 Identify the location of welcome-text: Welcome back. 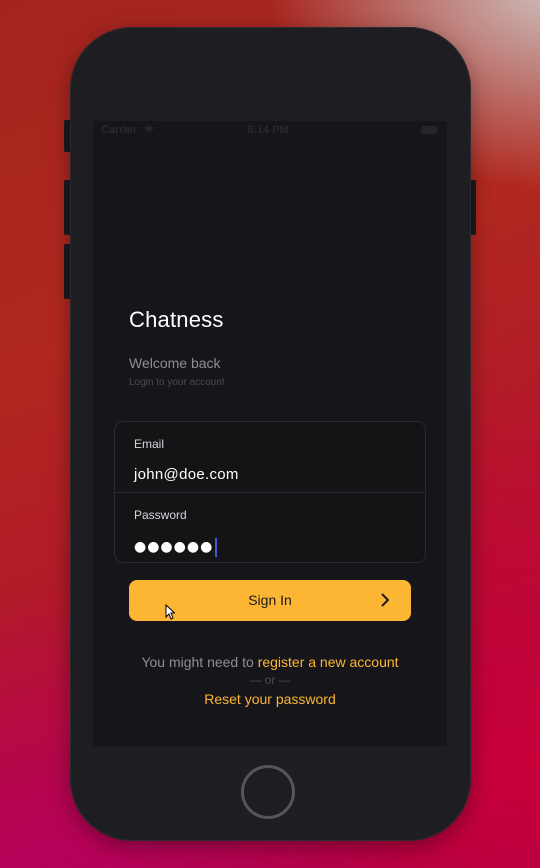
(175, 363).